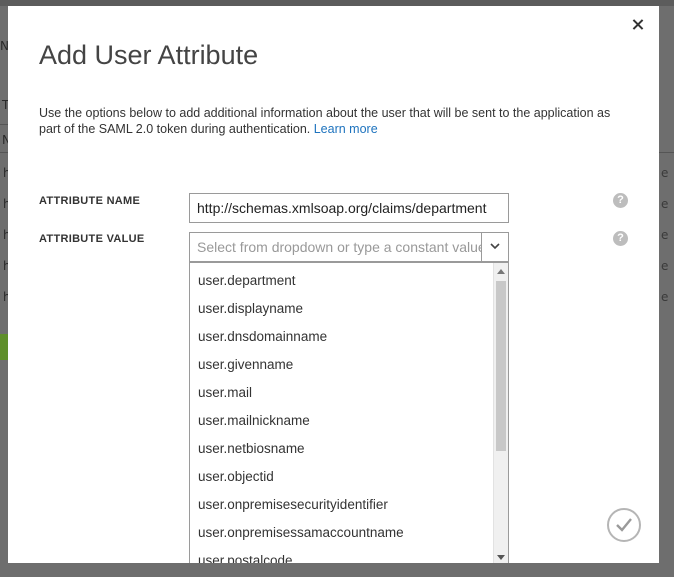 This screenshot has width=674, height=577. Describe the element at coordinates (501, 366) in the screenshot. I see `scrollbar-thumb` at that location.